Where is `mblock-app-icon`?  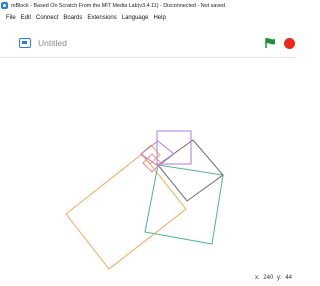 mblock-app-icon is located at coordinates (4, 5).